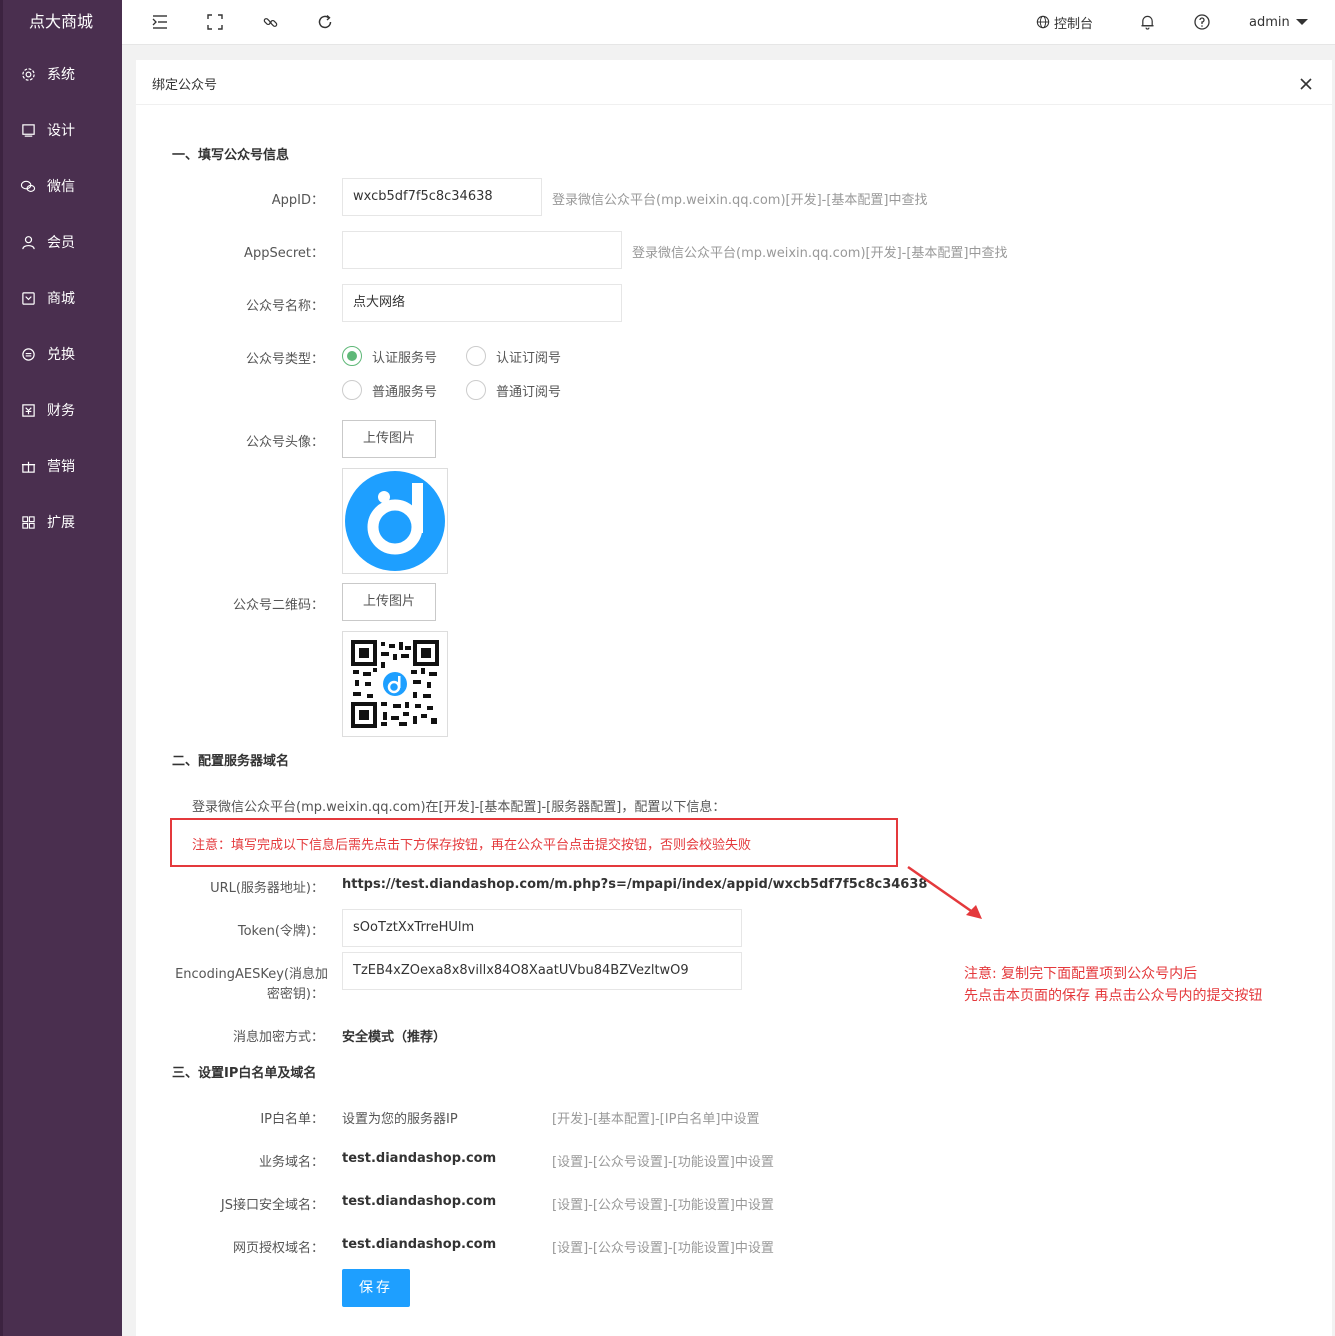  What do you see at coordinates (28, 74) in the screenshot?
I see `gear-icon` at bounding box center [28, 74].